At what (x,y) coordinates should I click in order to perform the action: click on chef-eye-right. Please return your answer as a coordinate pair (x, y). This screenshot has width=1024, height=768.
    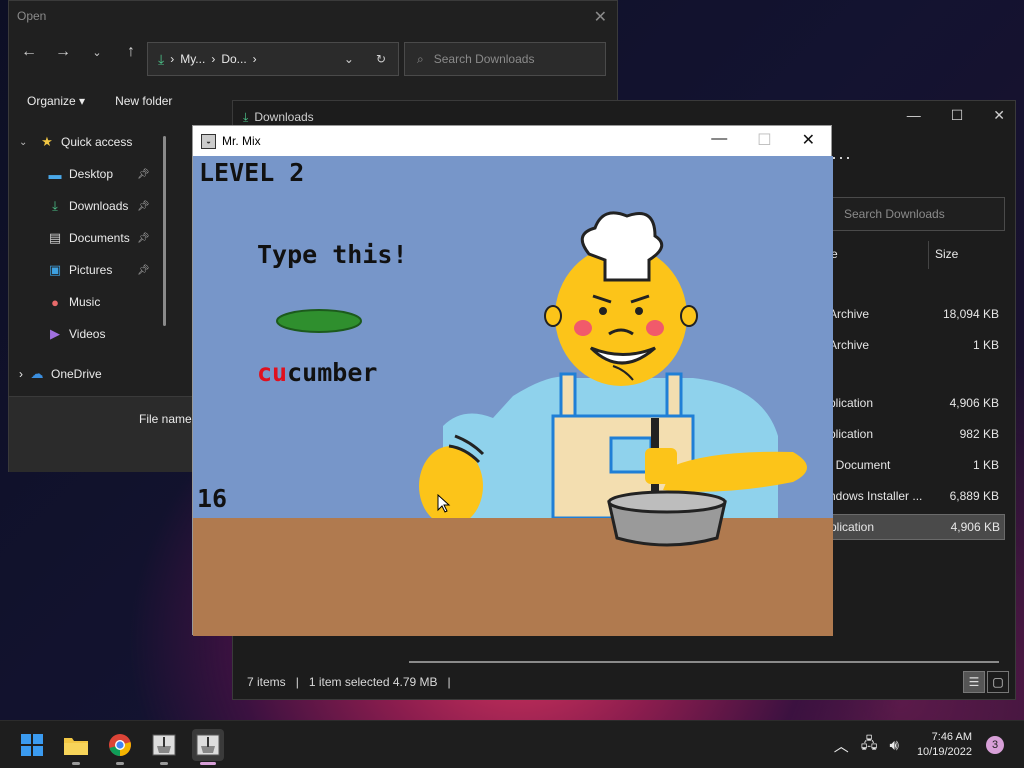
    Looking at the image, I should click on (639, 311).